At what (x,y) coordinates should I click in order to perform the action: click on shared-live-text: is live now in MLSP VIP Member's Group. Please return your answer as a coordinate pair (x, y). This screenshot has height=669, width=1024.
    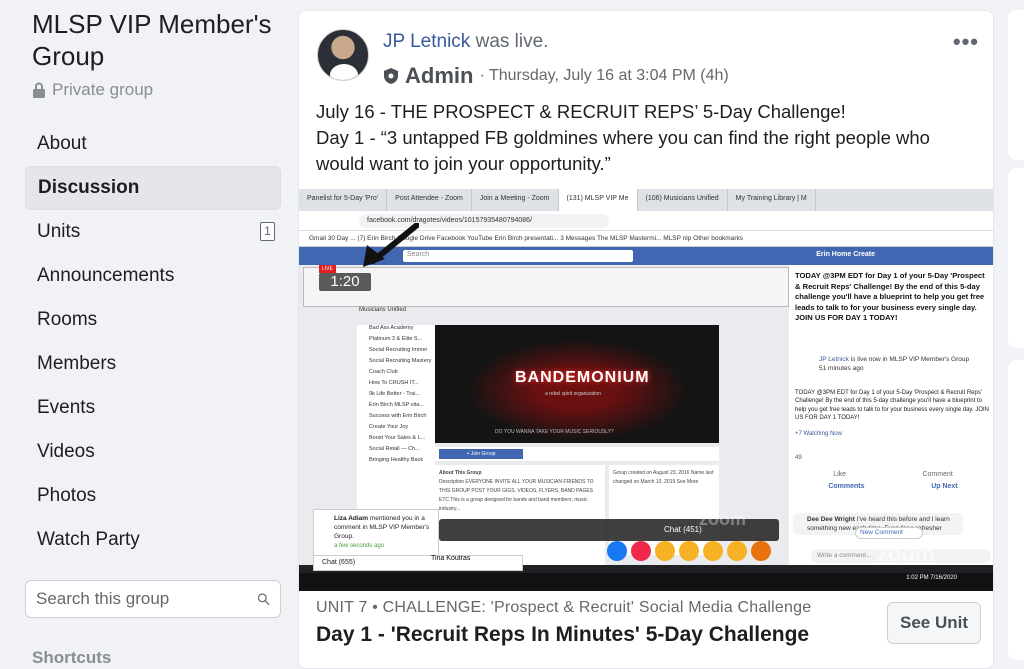
    Looking at the image, I should click on (910, 359).